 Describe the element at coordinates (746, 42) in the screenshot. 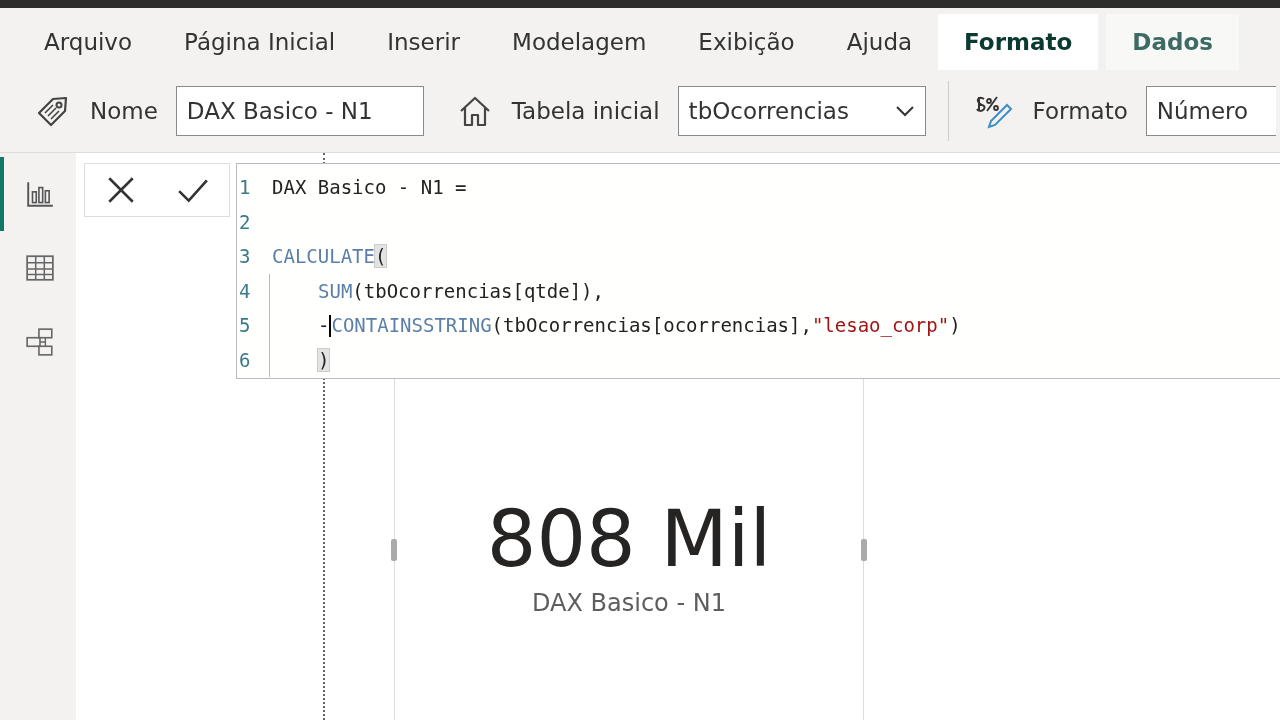

I see `ribbon-tab: Exibição` at that location.